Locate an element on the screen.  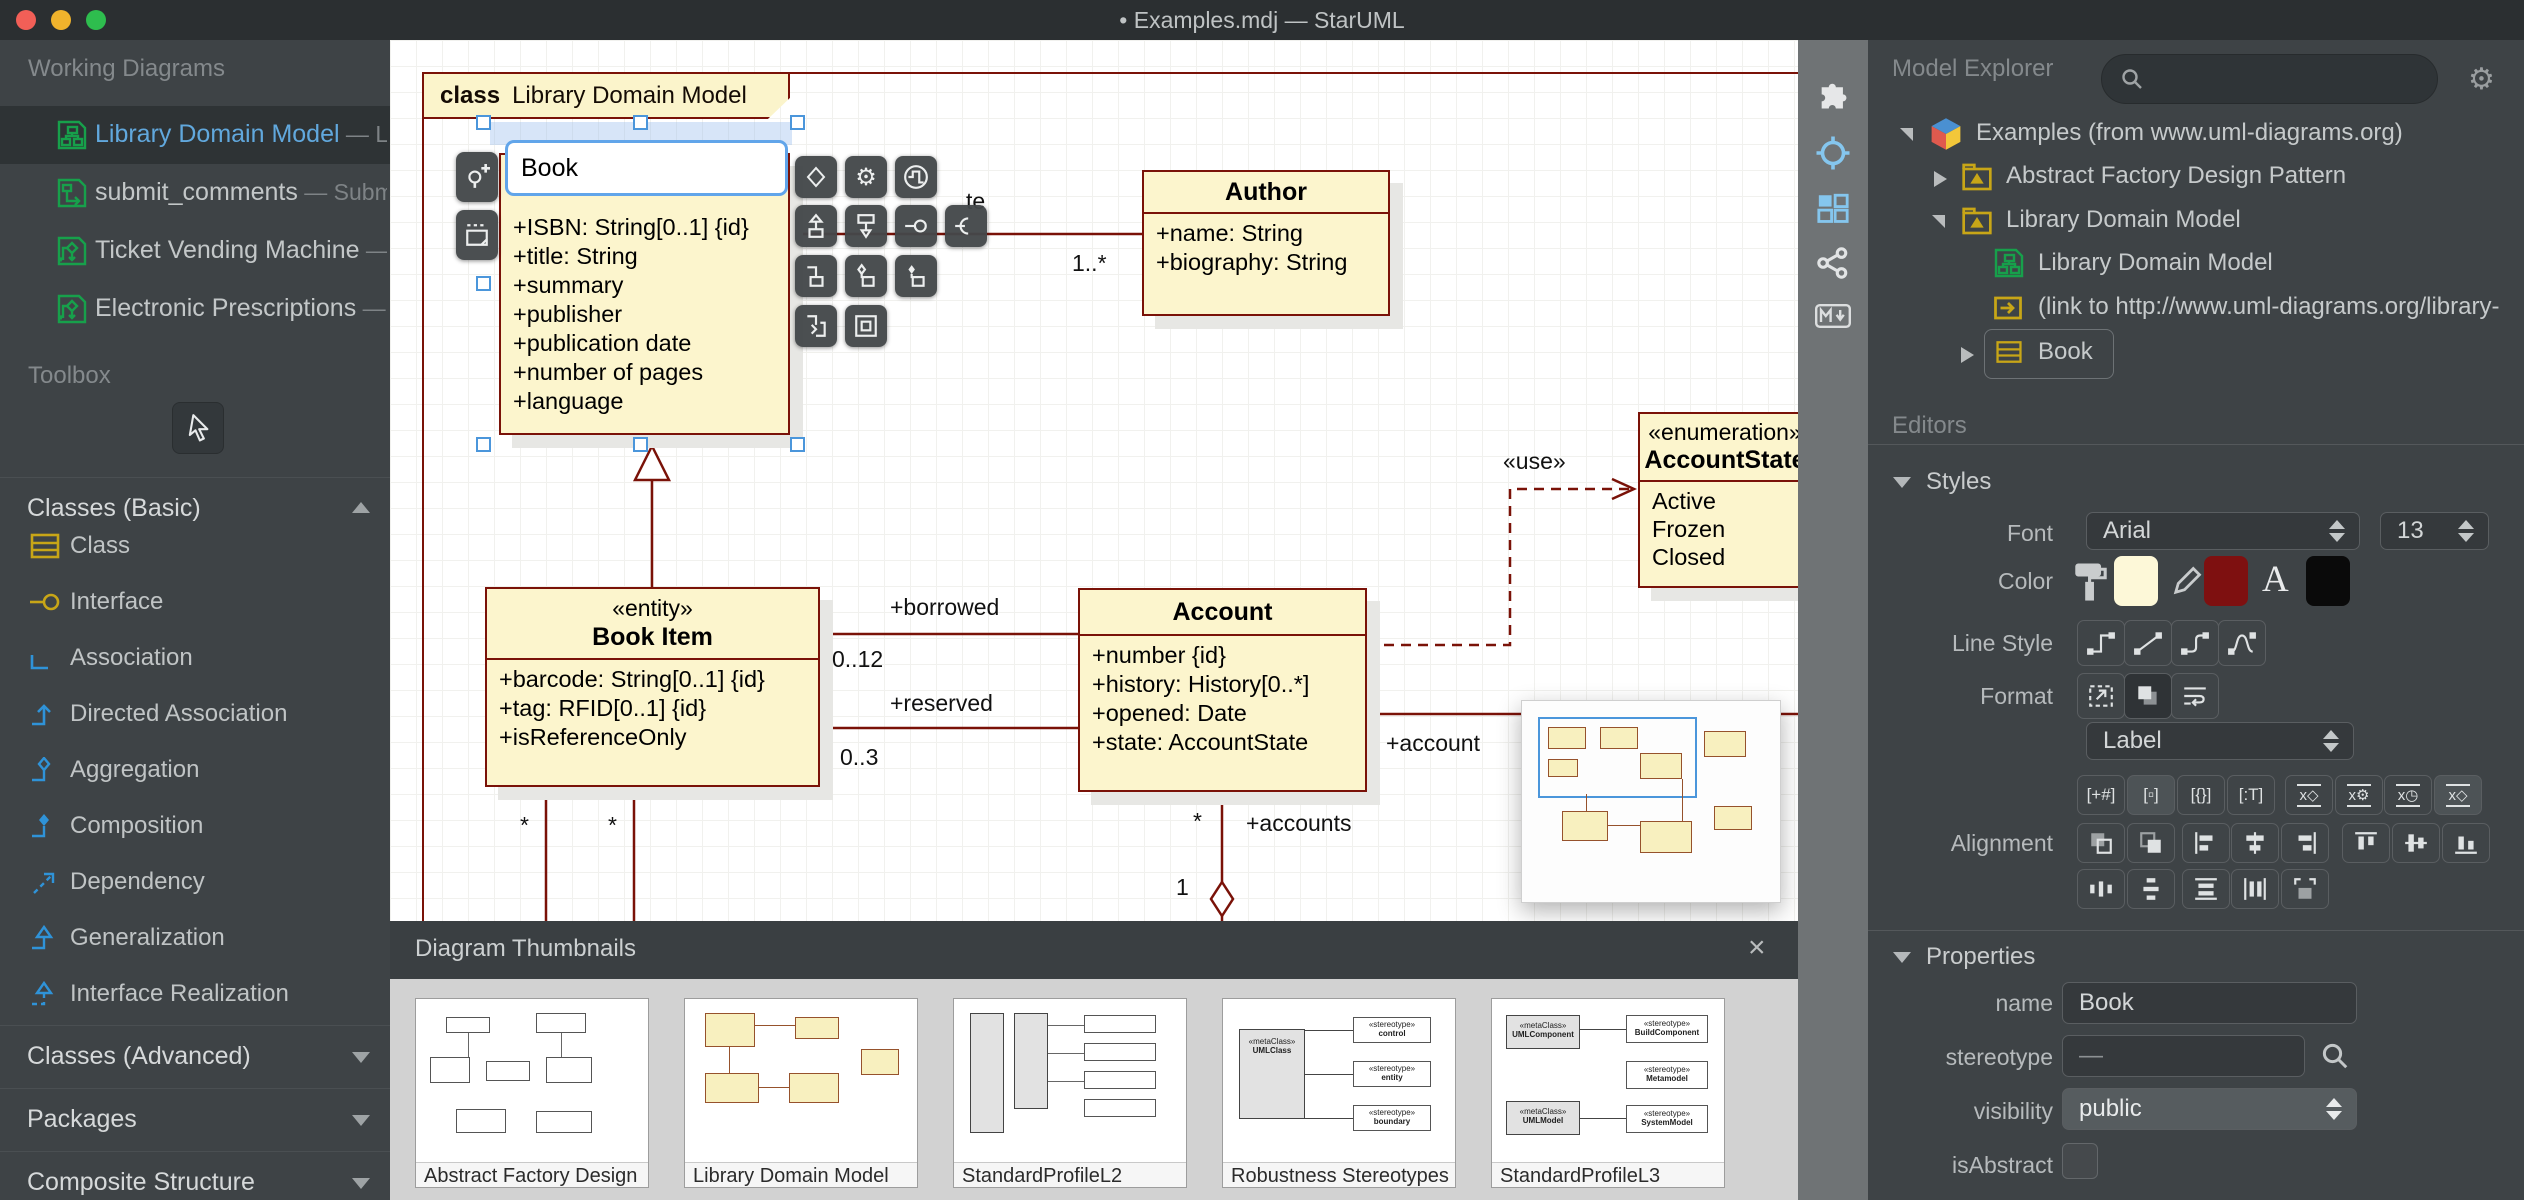
resize-handle-s is located at coordinates (640, 444).